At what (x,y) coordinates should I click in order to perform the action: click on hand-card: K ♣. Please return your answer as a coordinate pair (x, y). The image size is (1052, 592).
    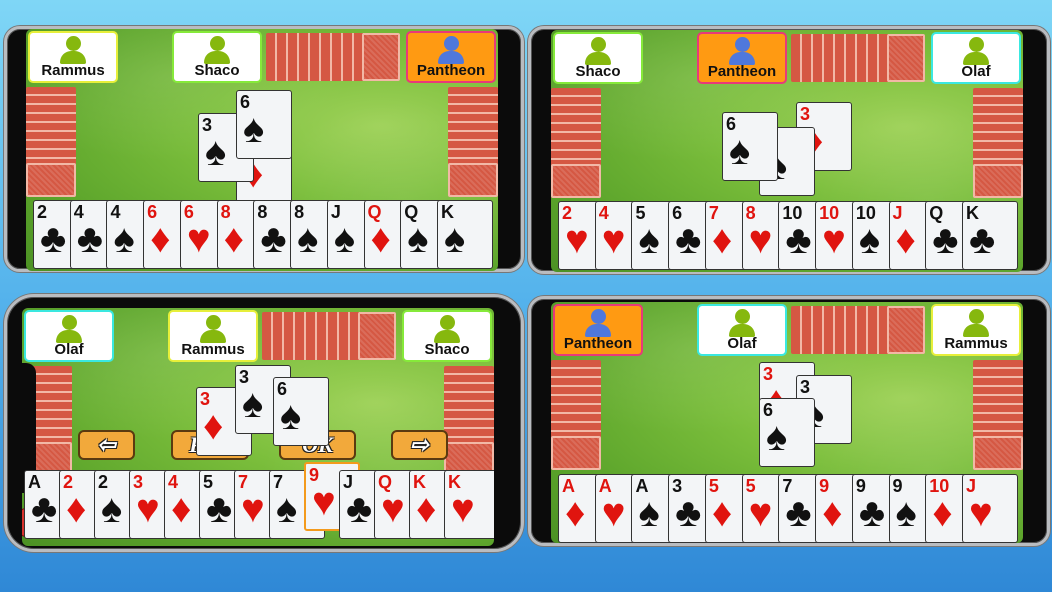
    Looking at the image, I should click on (990, 235).